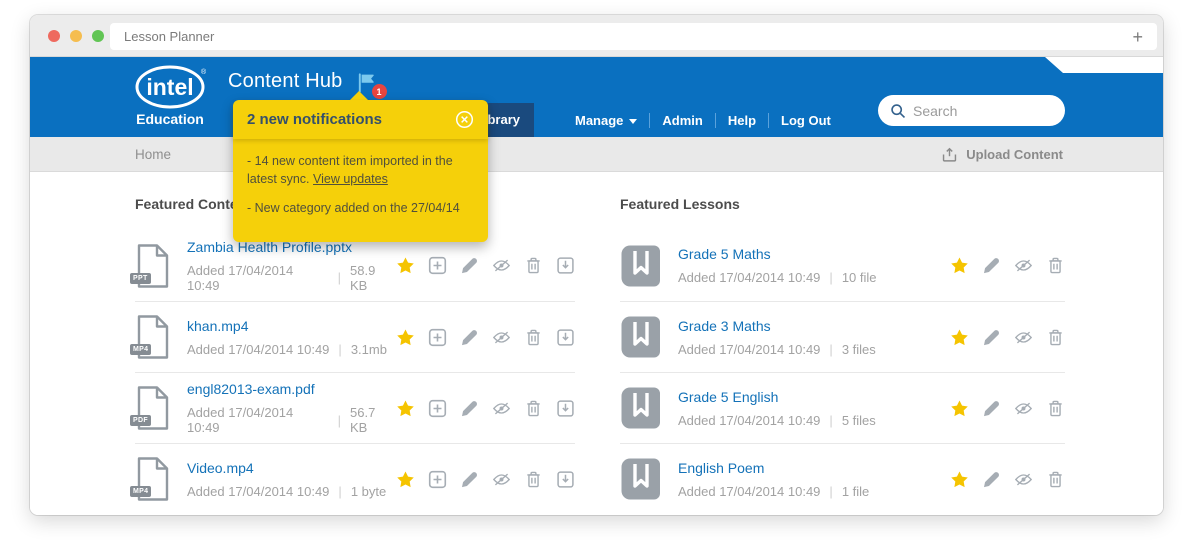 Image resolution: width=1200 pixels, height=548 pixels. I want to click on maximize-window-button, so click(98, 36).